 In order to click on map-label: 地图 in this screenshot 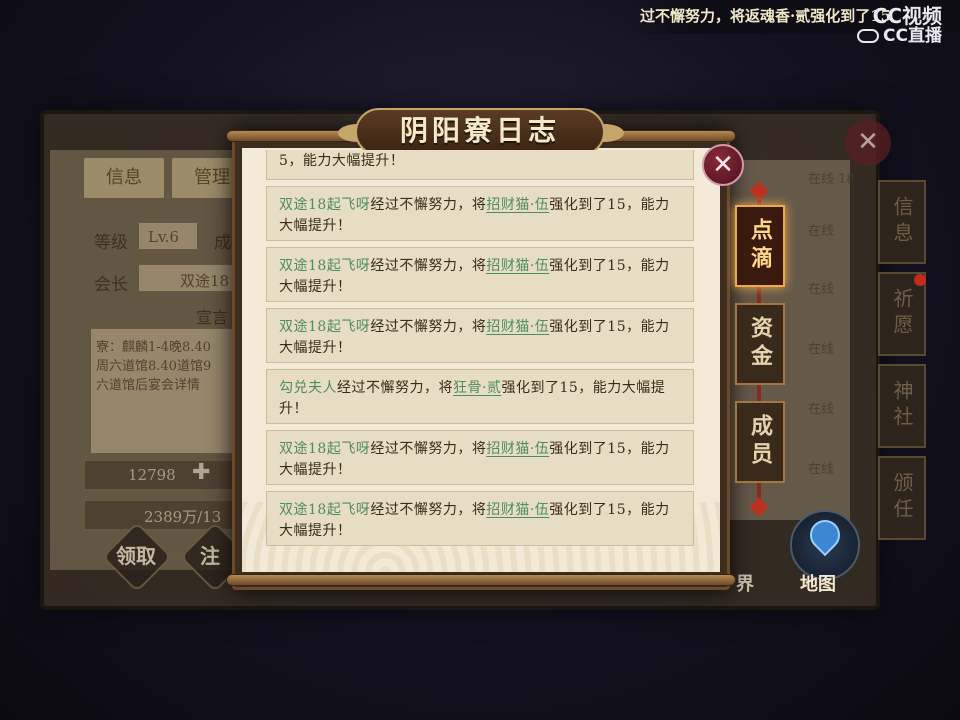, I will do `click(818, 584)`.